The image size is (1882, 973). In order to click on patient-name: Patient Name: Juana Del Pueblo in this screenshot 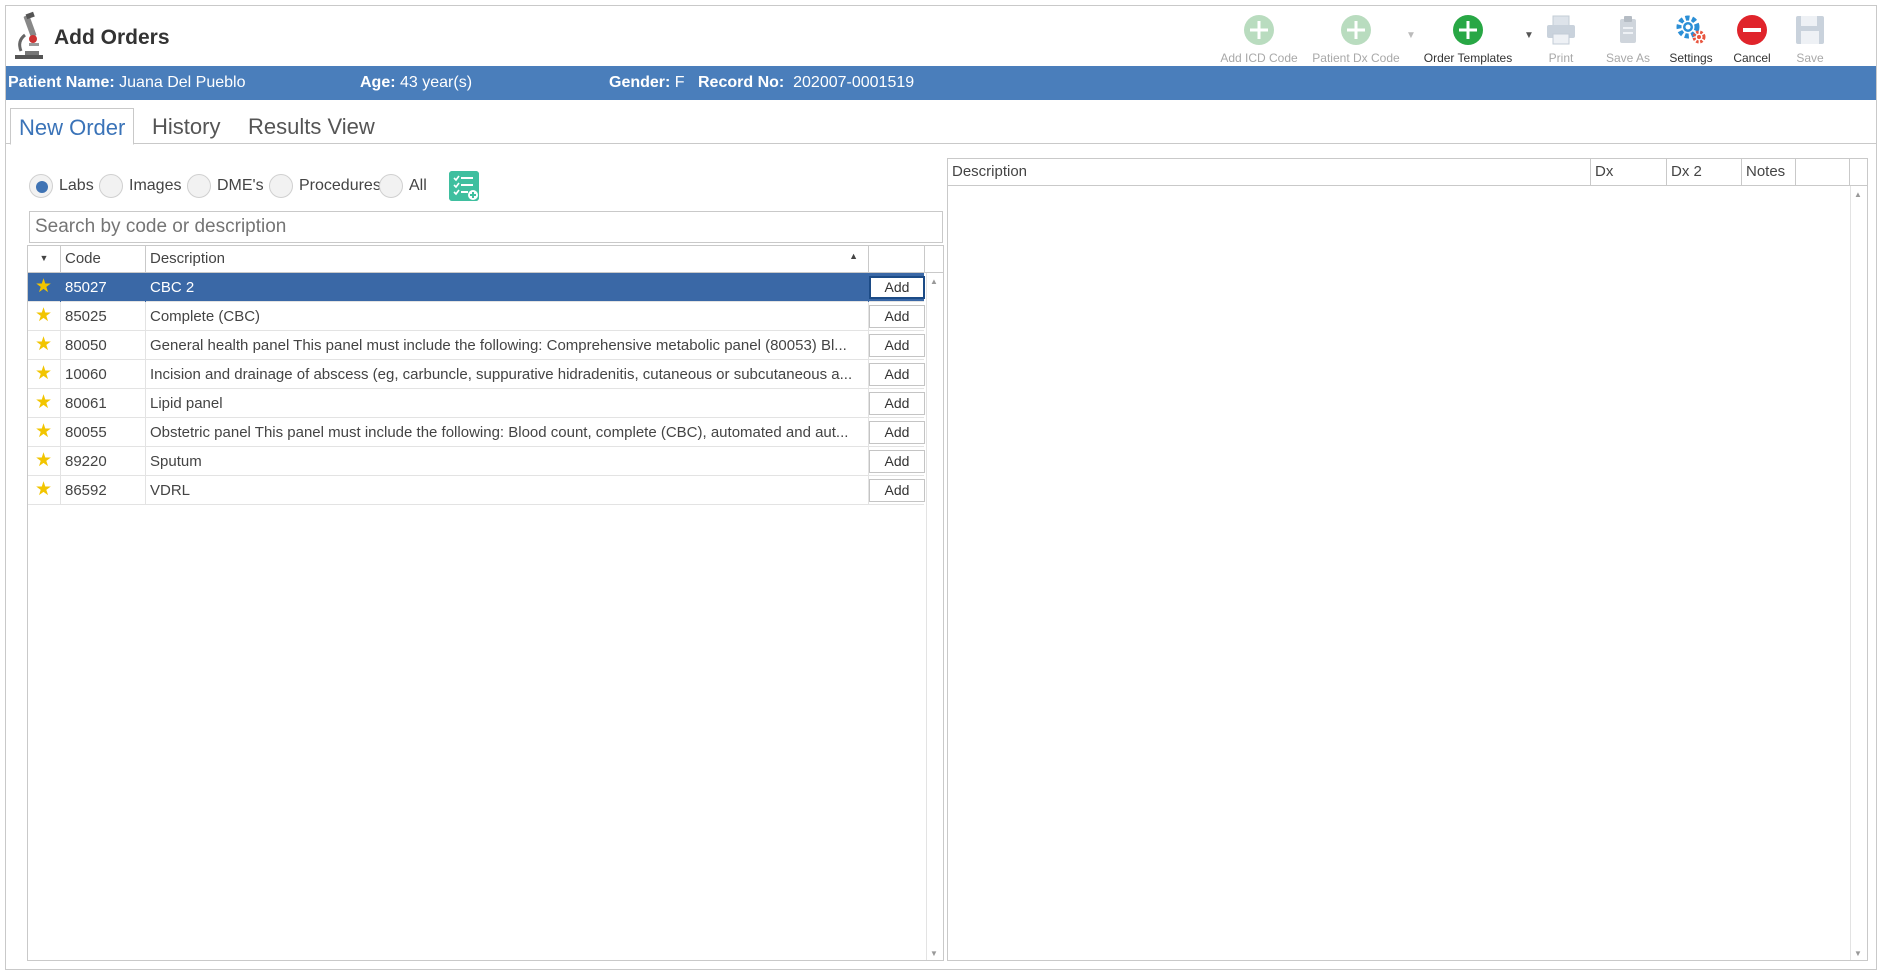, I will do `click(127, 82)`.